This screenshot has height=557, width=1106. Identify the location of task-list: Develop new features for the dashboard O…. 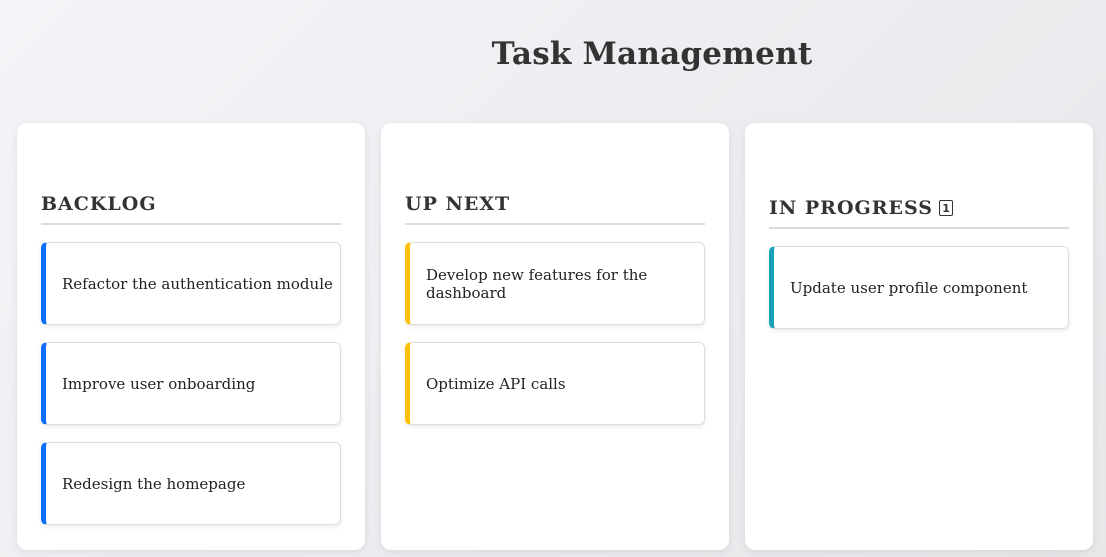
(555, 333).